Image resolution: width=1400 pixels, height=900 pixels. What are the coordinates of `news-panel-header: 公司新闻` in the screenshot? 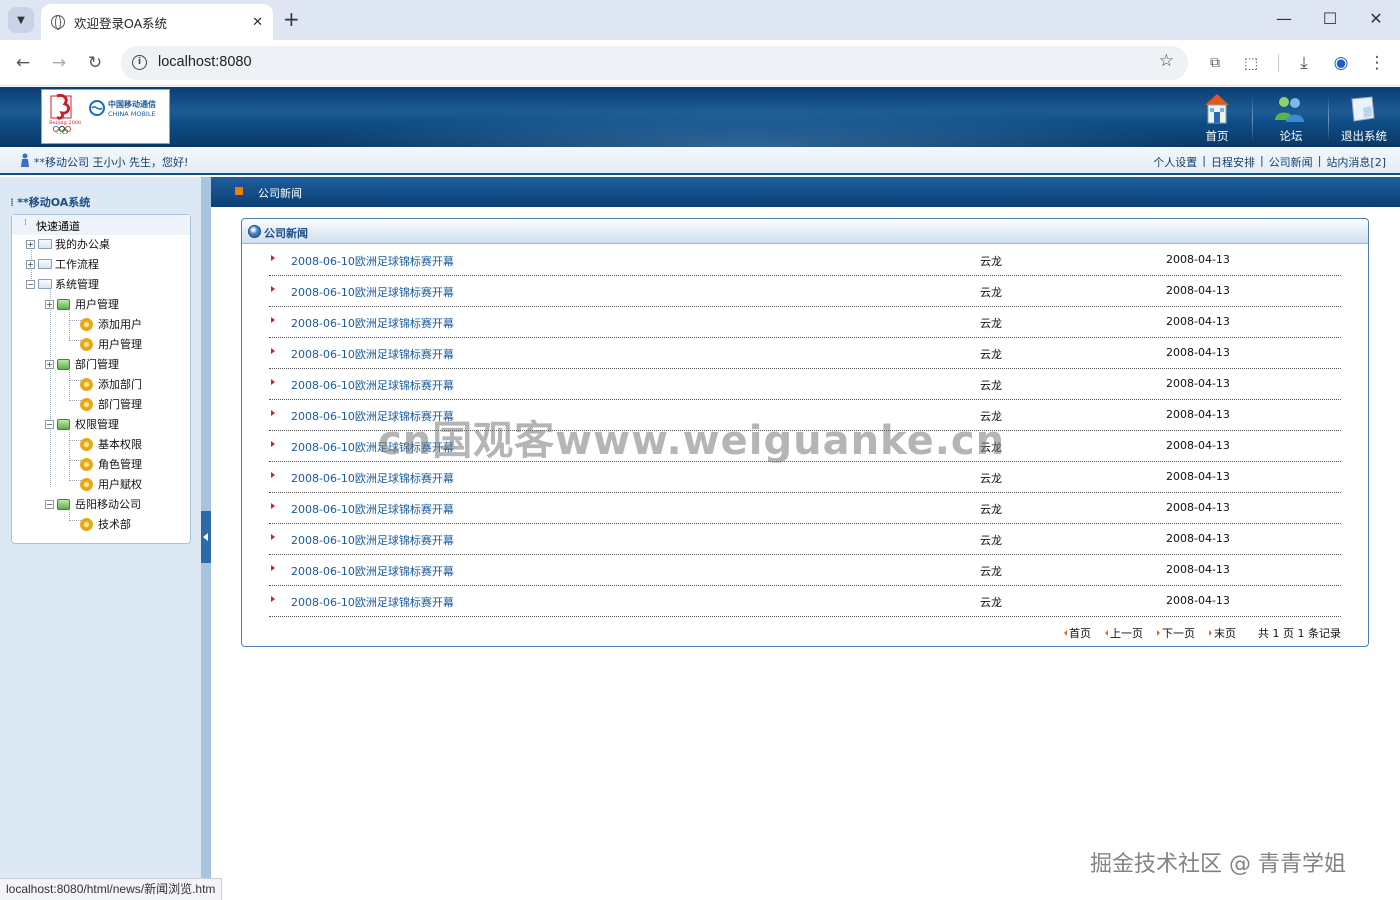 It's located at (805, 231).